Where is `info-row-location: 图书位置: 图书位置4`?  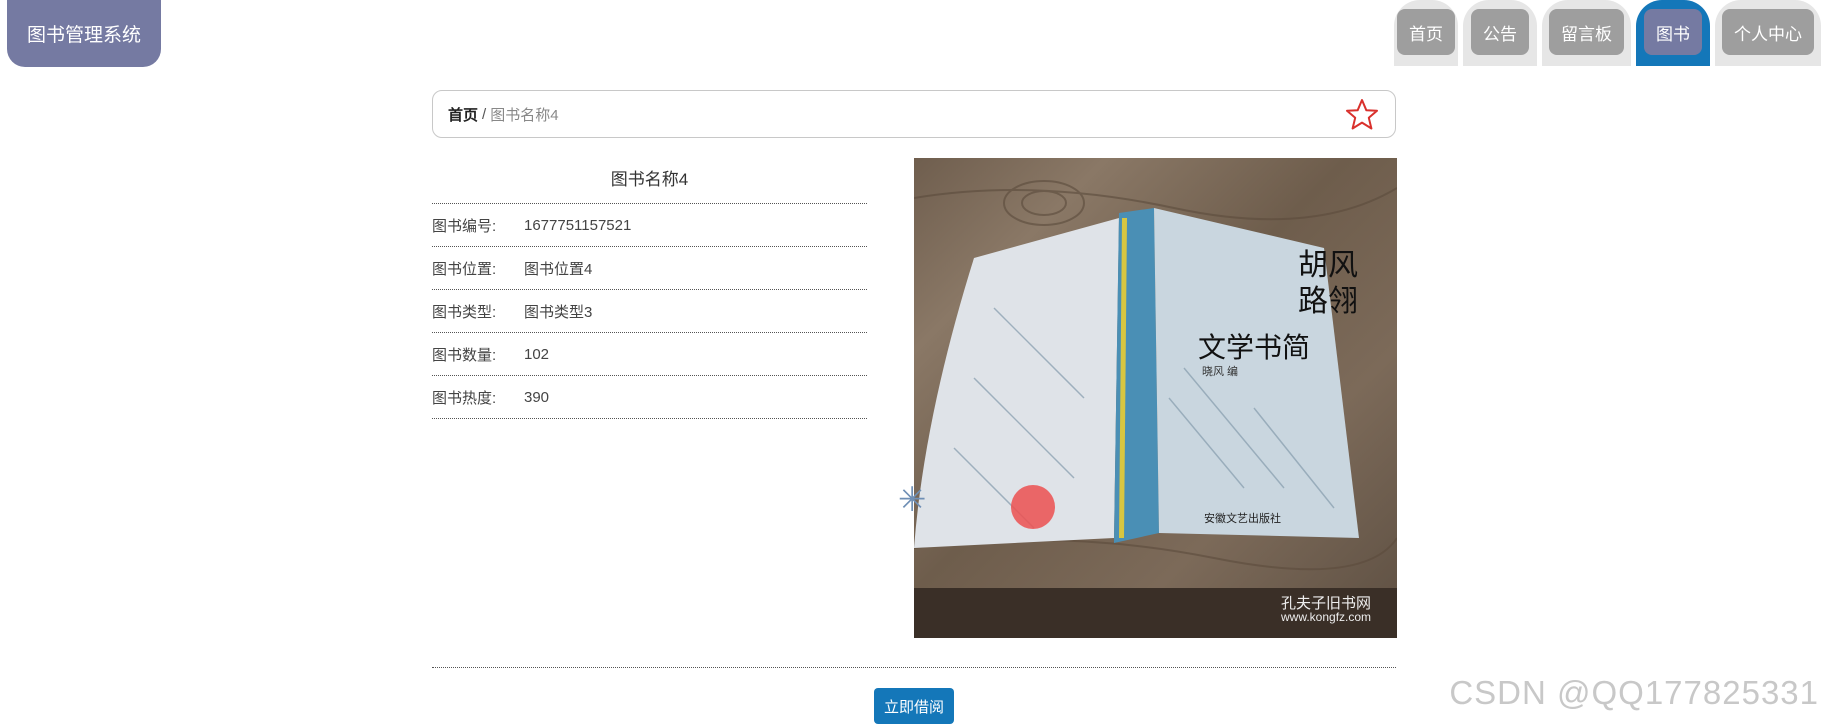 info-row-location: 图书位置: 图书位置4 is located at coordinates (649, 268).